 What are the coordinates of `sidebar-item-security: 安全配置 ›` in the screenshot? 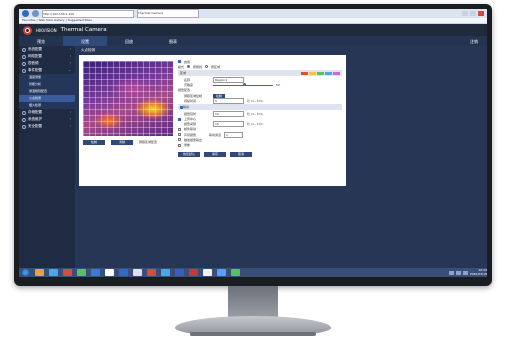 It's located at (47, 126).